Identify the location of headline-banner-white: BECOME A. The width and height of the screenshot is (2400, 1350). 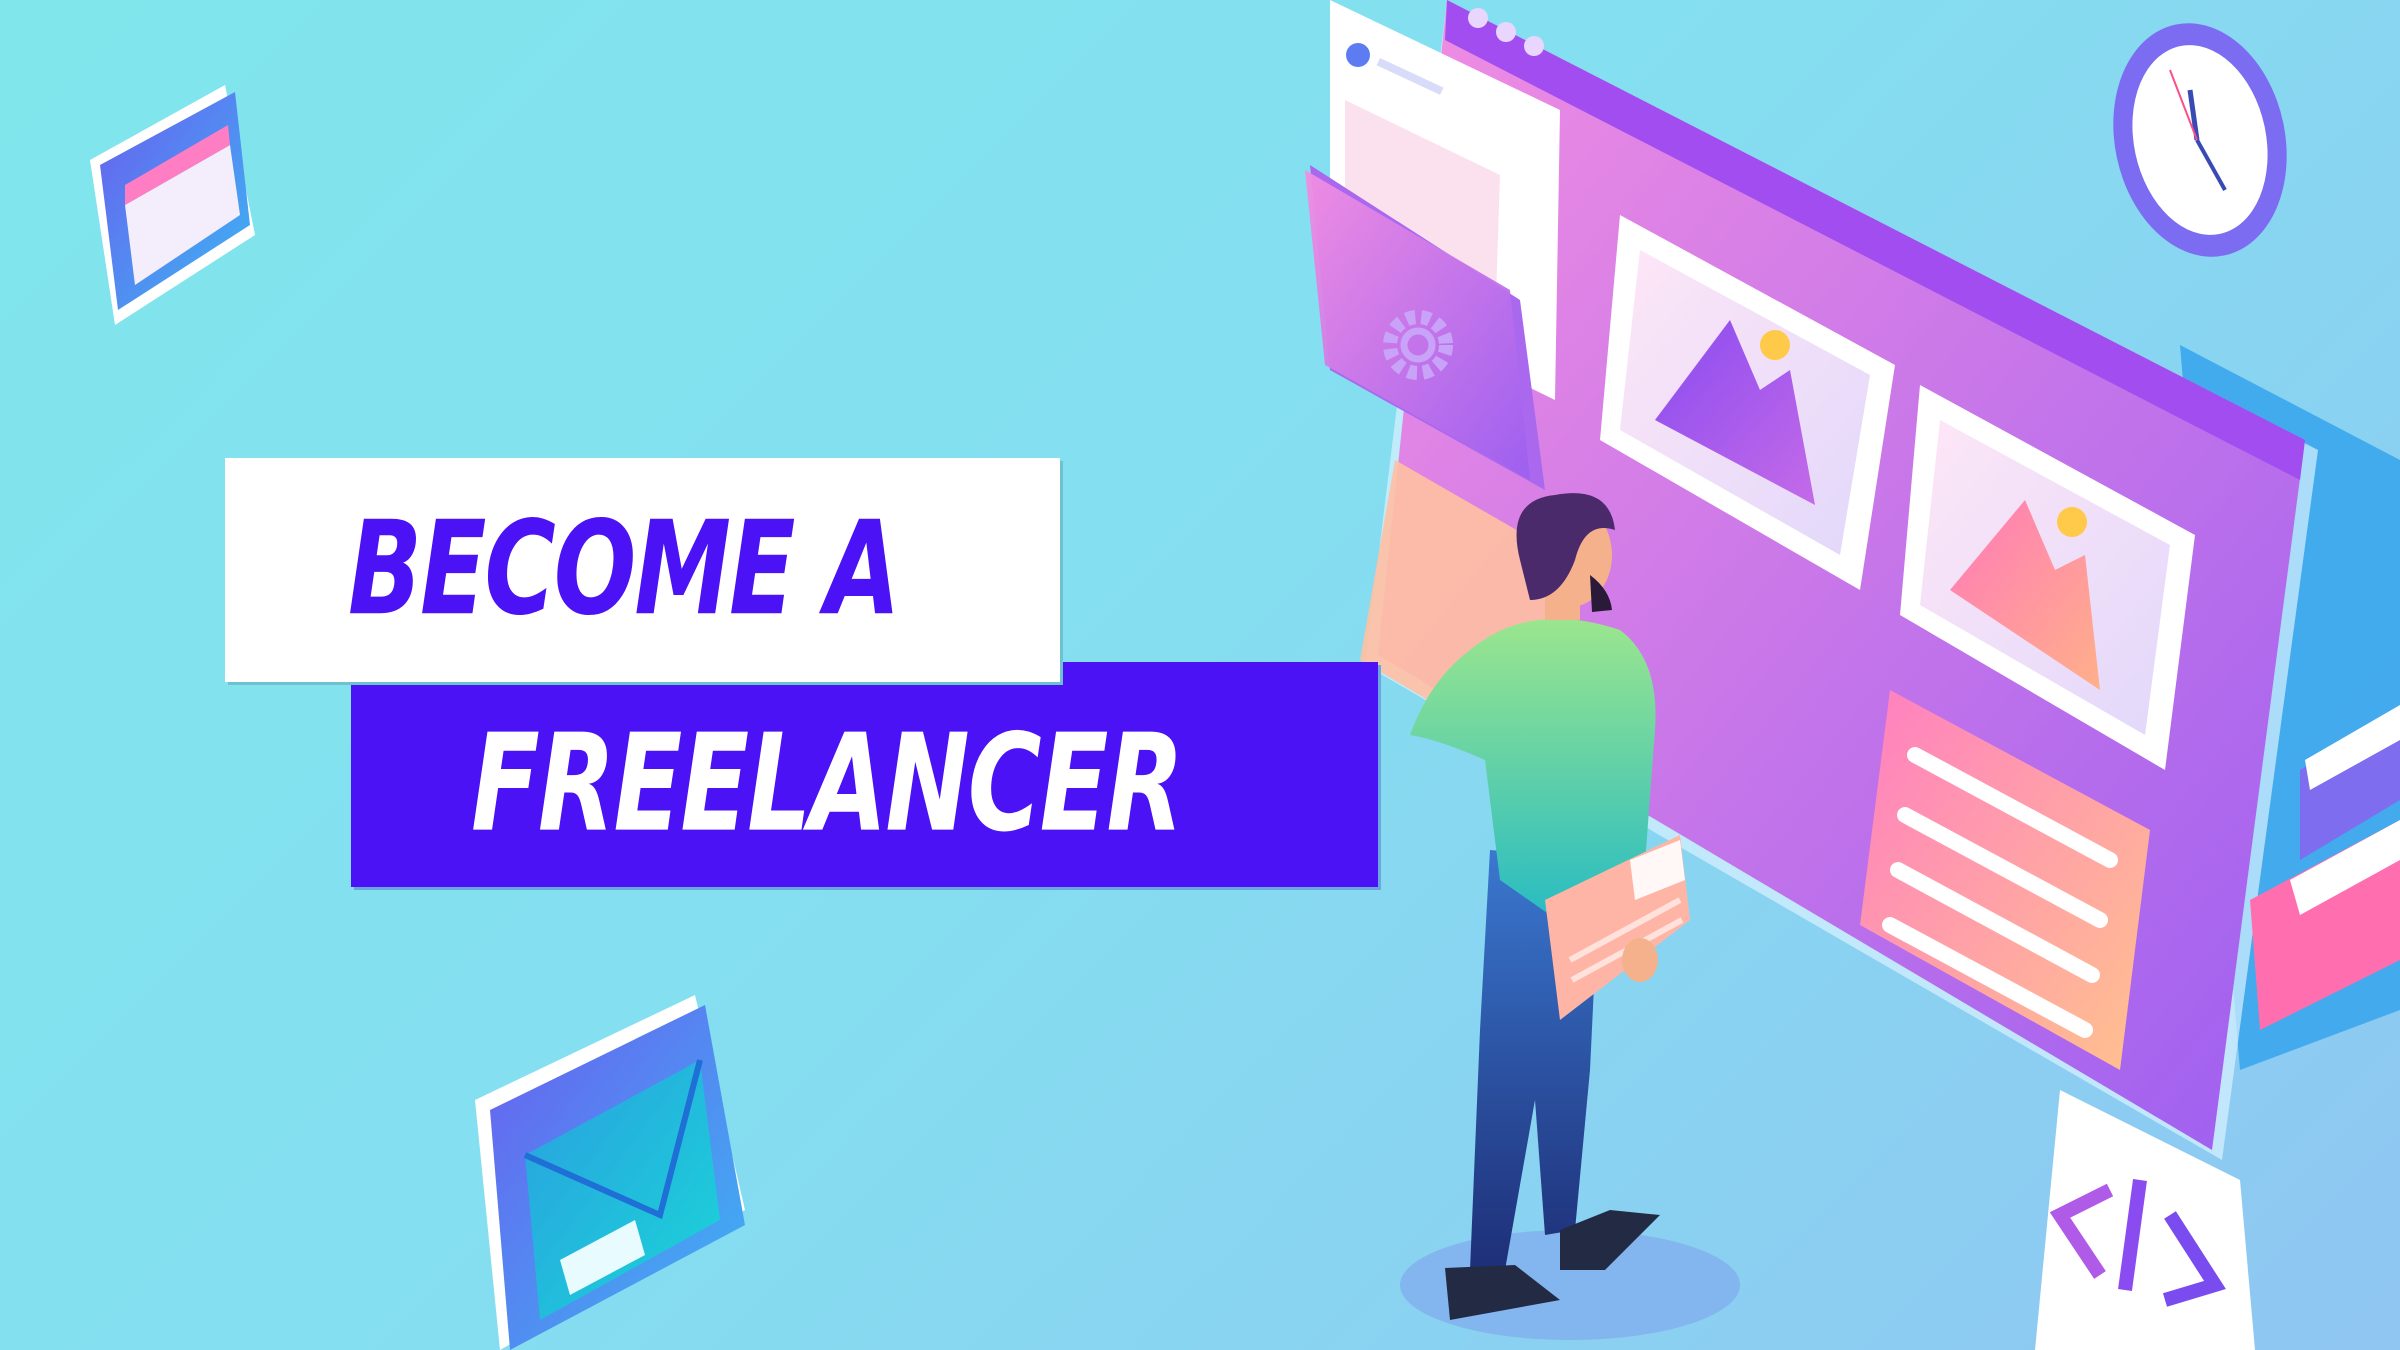
(642, 570).